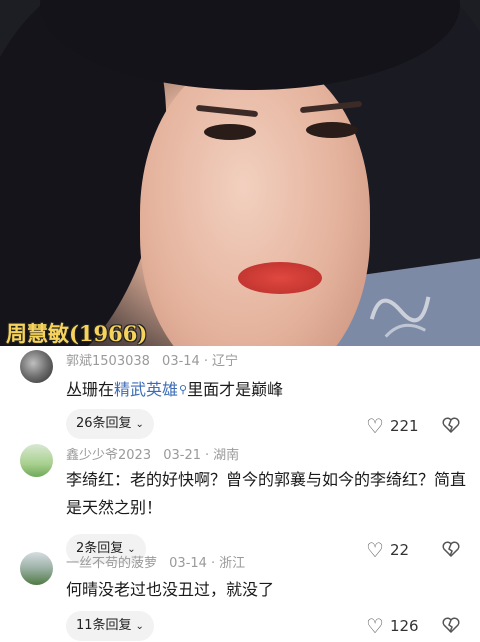 The width and height of the screenshot is (480, 642). I want to click on view-replies-button: 11条回复 ⌄, so click(110, 626).